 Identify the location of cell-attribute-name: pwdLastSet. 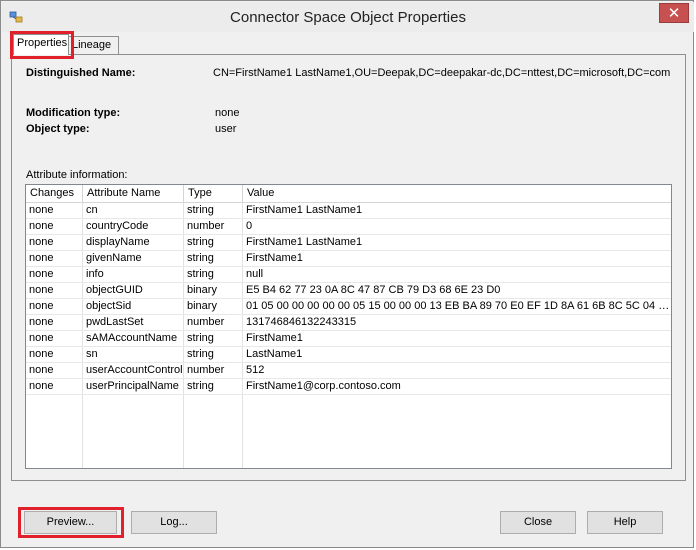
(115, 322).